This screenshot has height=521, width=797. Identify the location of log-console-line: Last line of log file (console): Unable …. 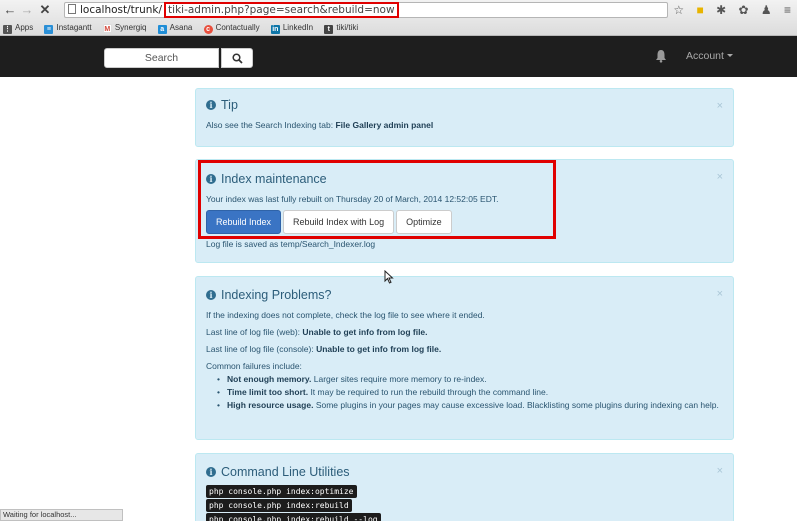
(324, 349).